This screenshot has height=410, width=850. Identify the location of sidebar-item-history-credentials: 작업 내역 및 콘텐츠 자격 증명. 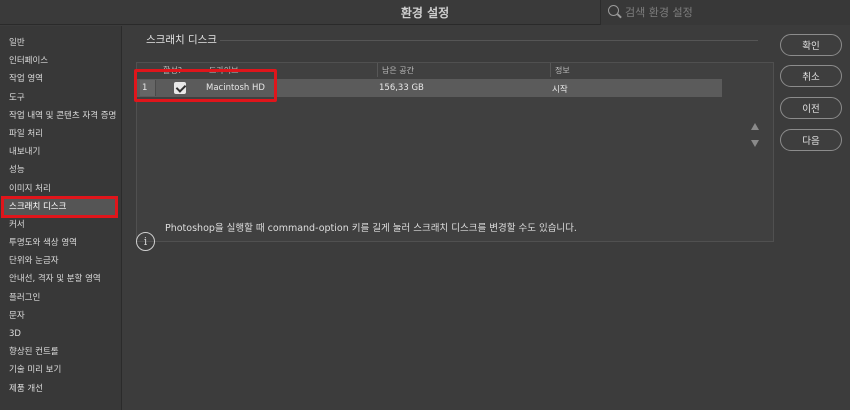
(60, 116).